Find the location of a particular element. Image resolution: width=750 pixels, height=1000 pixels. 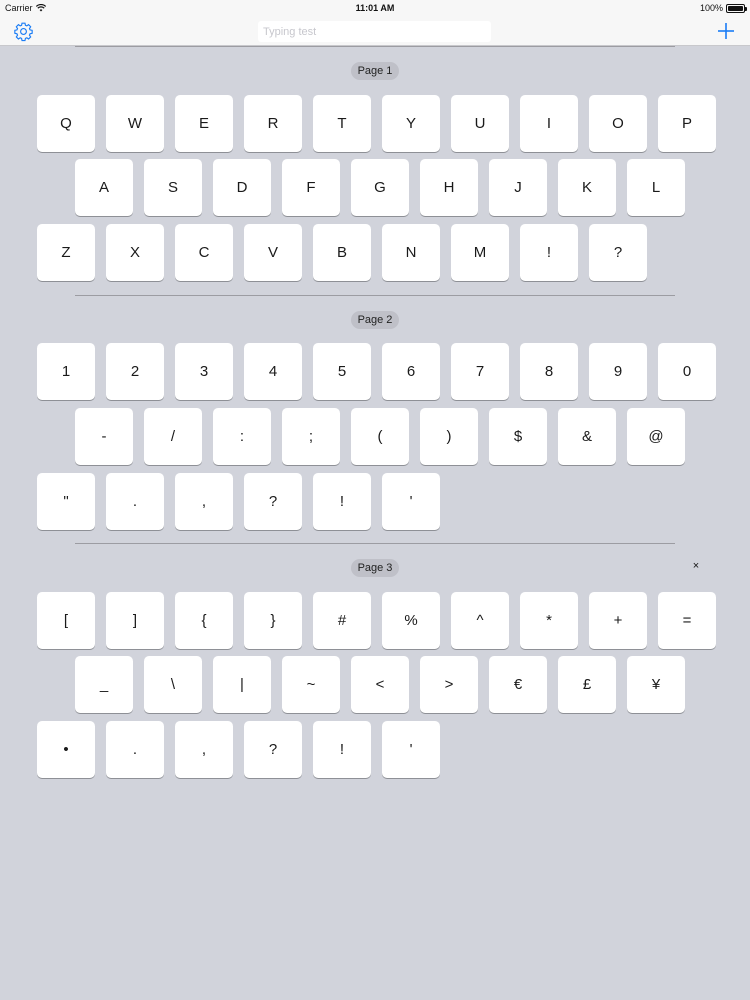

page-1-row-1: QWERTYUIOP is located at coordinates (376, 123).